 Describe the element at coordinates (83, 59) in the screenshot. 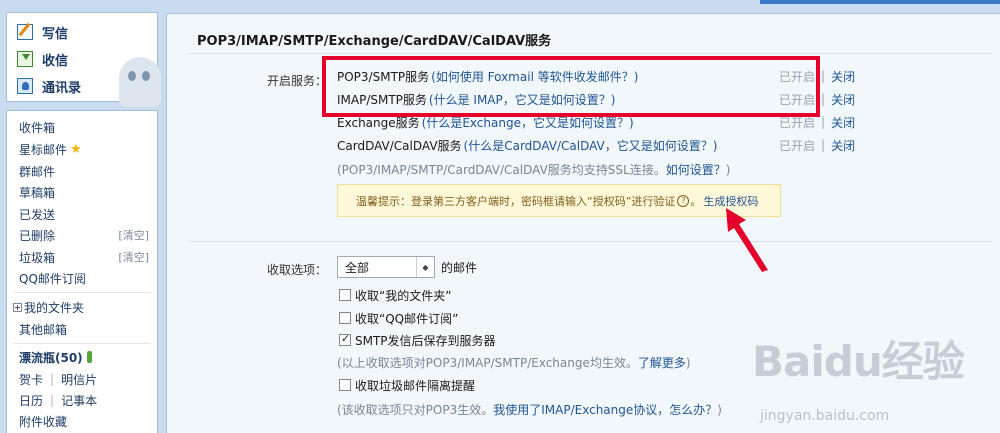

I see `quick-actions-panel: 写信 收信 通讯录` at that location.